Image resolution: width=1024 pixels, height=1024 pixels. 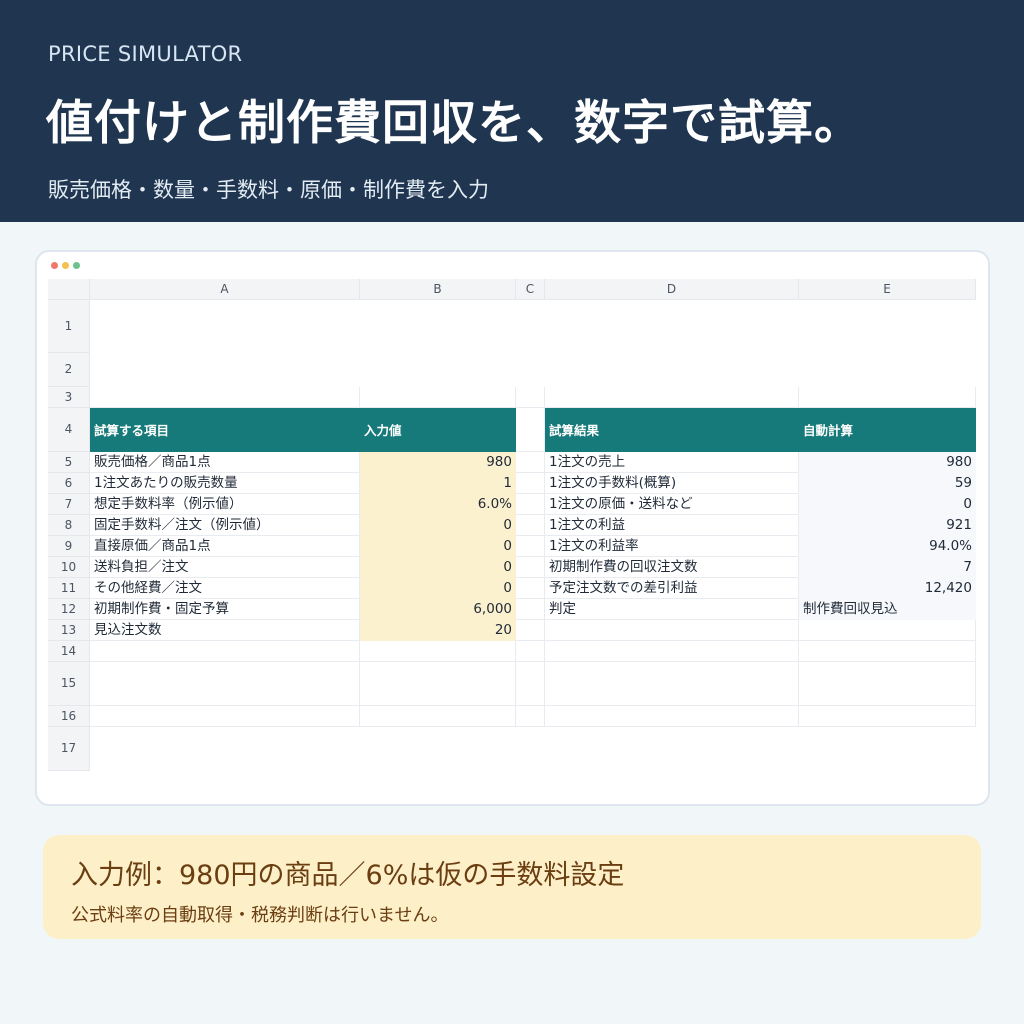 What do you see at coordinates (623, 567) in the screenshot?
I see `result-label: 初期制作費の回収注文数` at bounding box center [623, 567].